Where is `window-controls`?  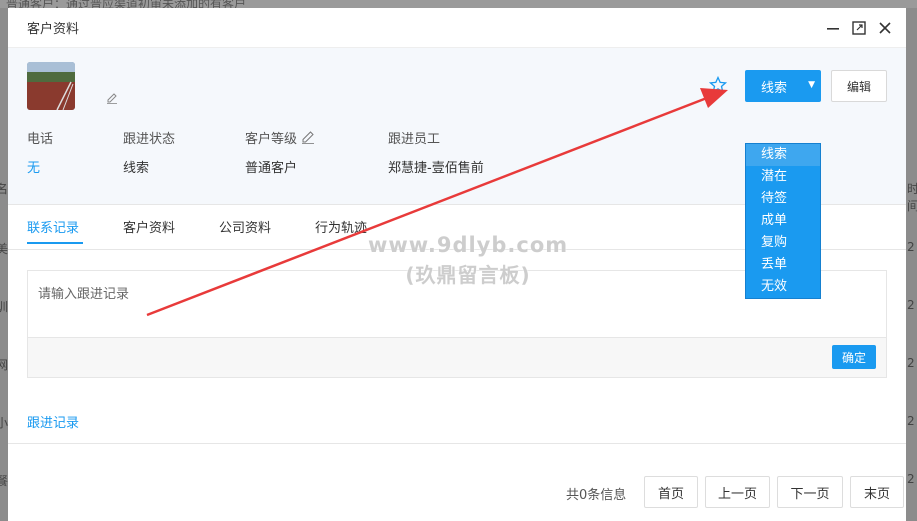
window-controls is located at coordinates (859, 28).